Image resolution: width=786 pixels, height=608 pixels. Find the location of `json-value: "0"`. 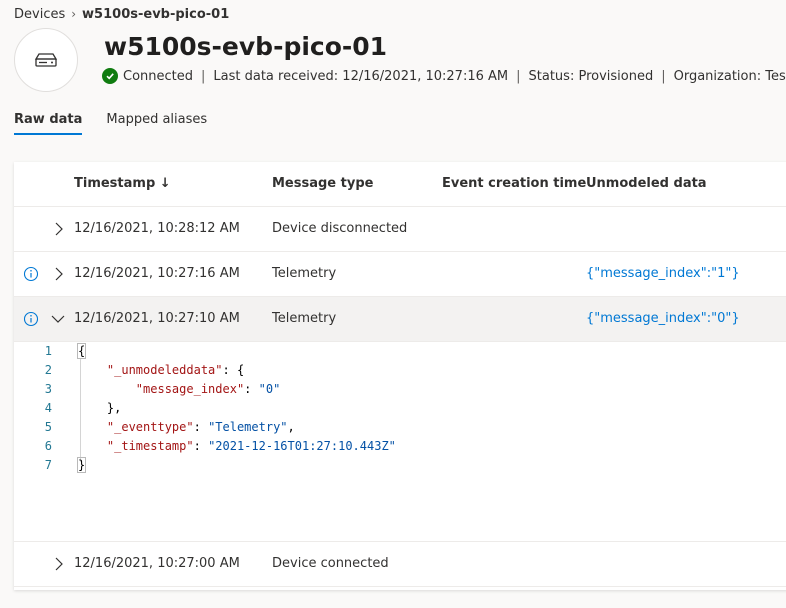

json-value: "0" is located at coordinates (269, 389).